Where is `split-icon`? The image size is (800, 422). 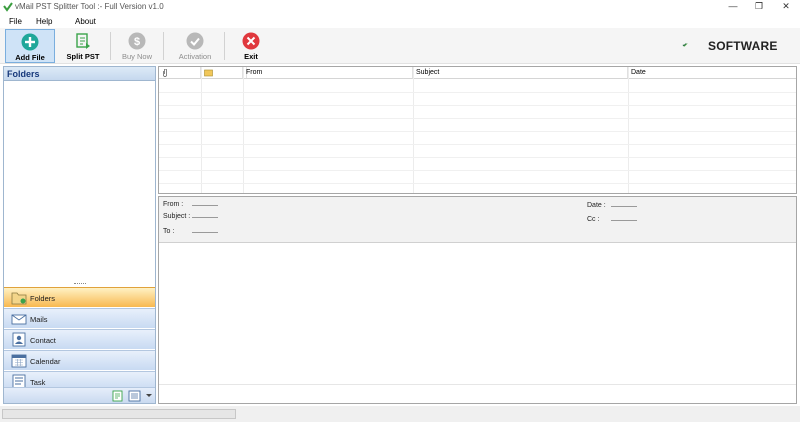
split-icon is located at coordinates (83, 41).